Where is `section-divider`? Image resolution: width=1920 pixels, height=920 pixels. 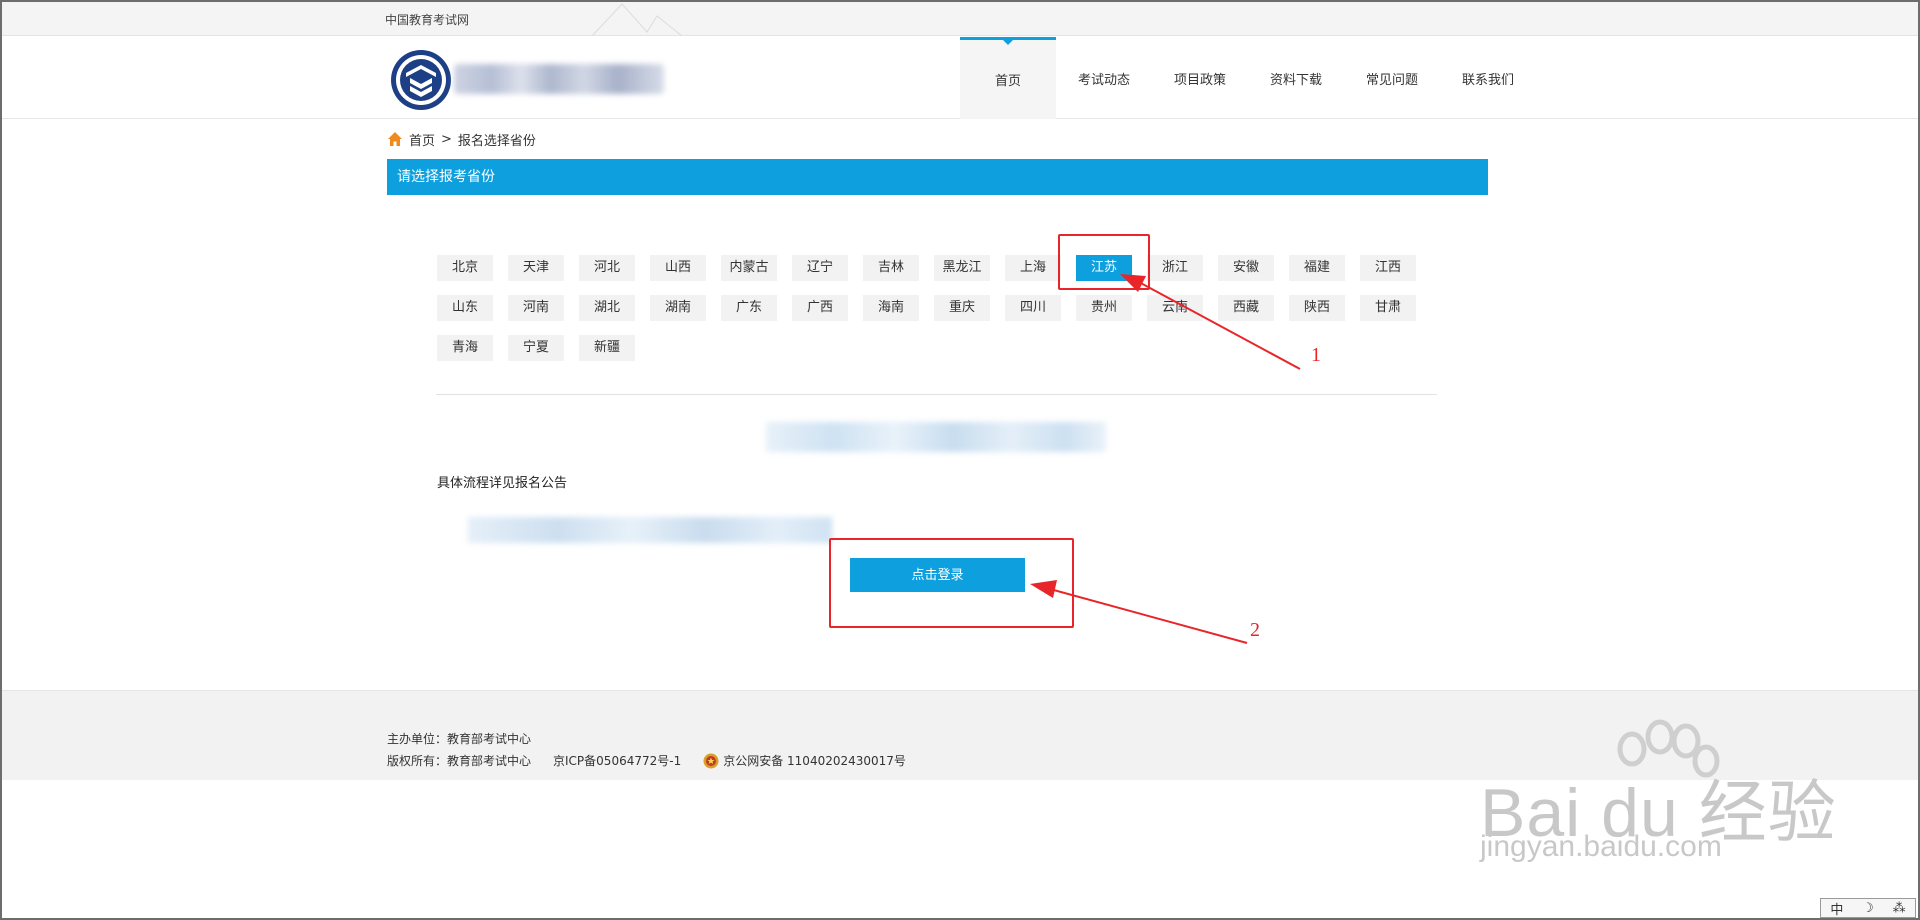
section-divider is located at coordinates (936, 394).